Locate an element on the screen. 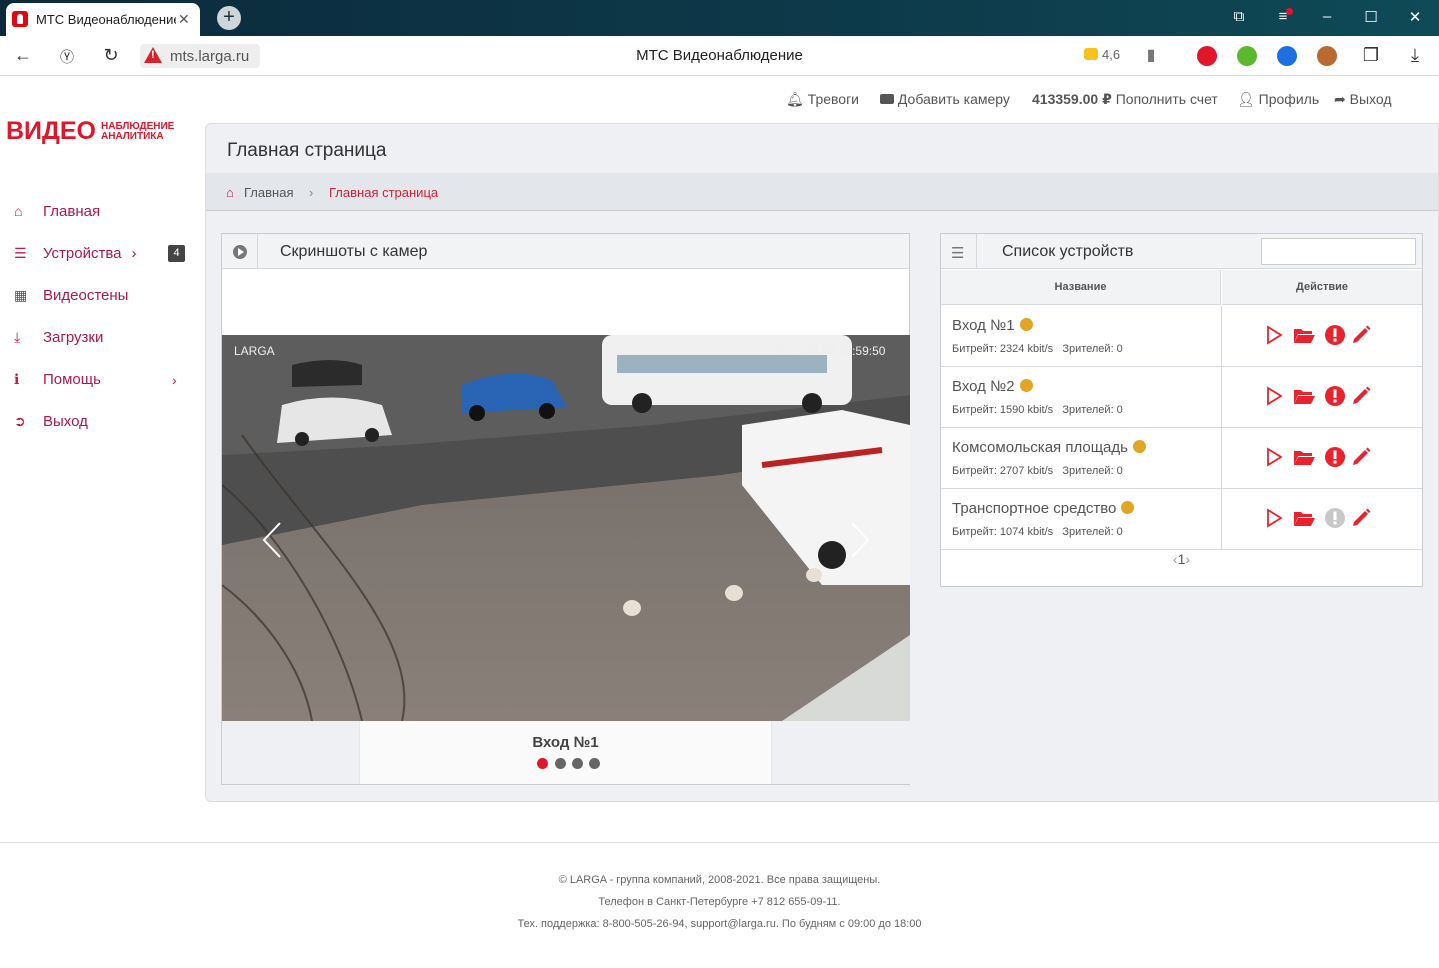 The width and height of the screenshot is (1439, 968). browser-tab: МТС Видеонаблюдение ✕ is located at coordinates (103, 19).